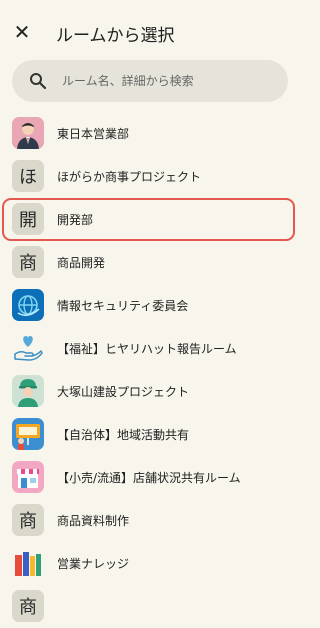 This screenshot has height=628, width=320. I want to click on room-item-selected: 開 開発部, so click(150, 219).